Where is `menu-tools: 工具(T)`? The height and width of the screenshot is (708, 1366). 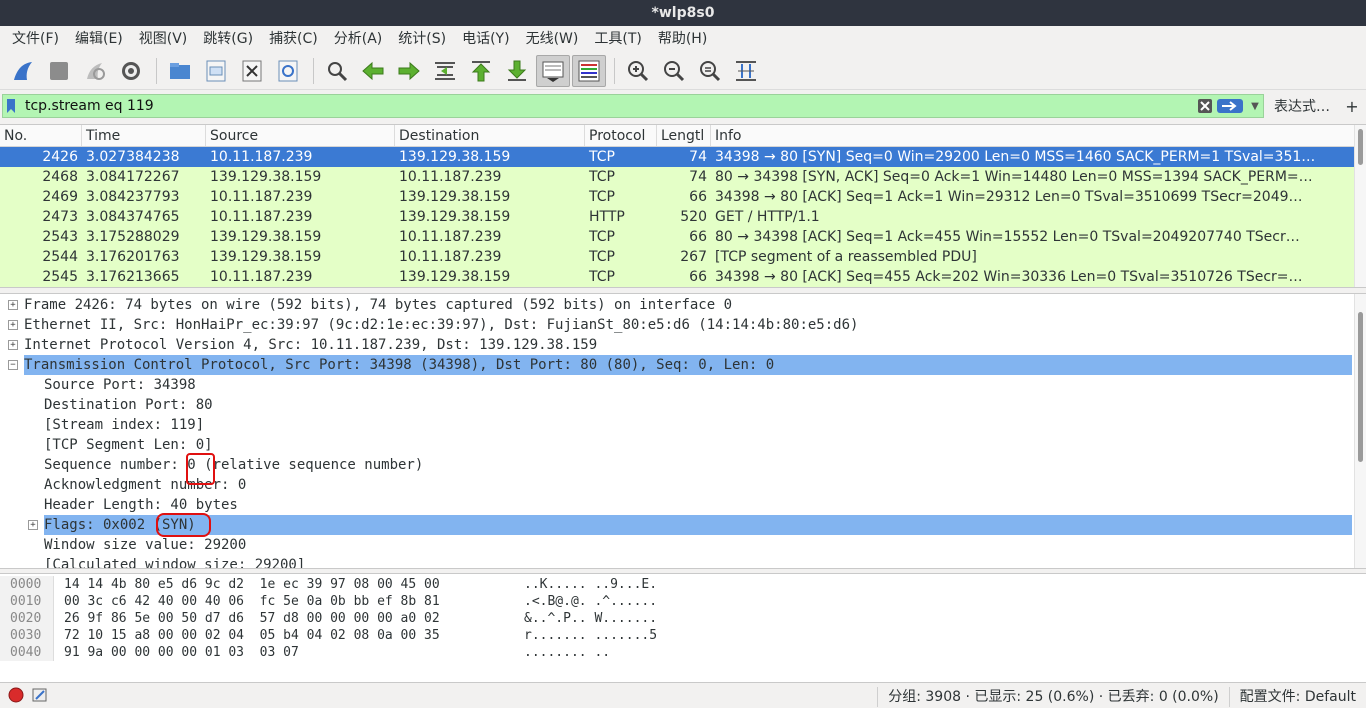
menu-tools: 工具(T) is located at coordinates (617, 39).